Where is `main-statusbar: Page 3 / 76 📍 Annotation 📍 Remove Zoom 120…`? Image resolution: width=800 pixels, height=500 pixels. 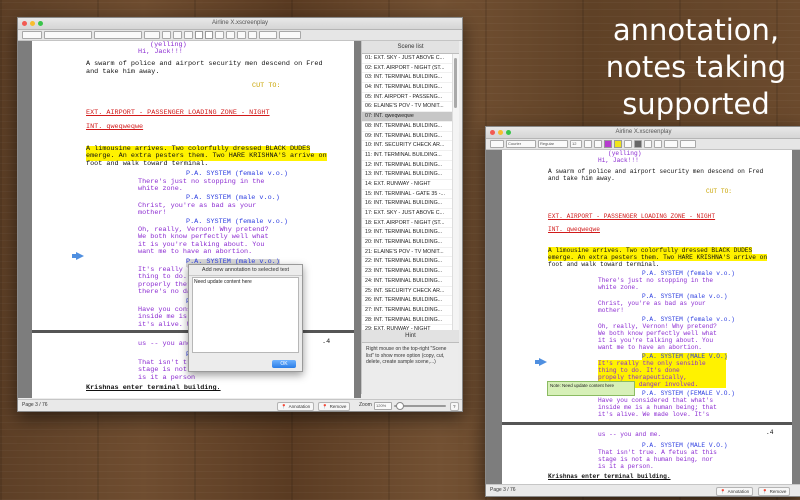
main-statusbar: Page 3 / 76 📍 Annotation 📍 Remove Zoom 120… is located at coordinates (240, 405).